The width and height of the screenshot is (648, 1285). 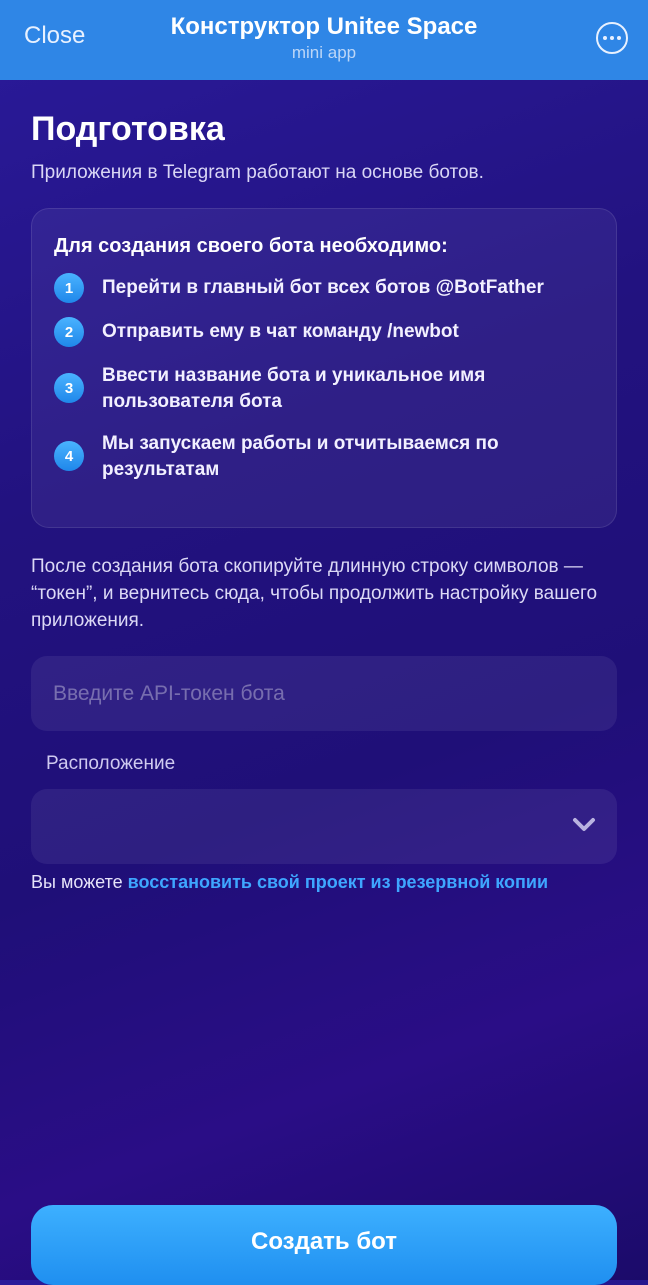 What do you see at coordinates (69, 288) in the screenshot?
I see `step-number-badge: 1` at bounding box center [69, 288].